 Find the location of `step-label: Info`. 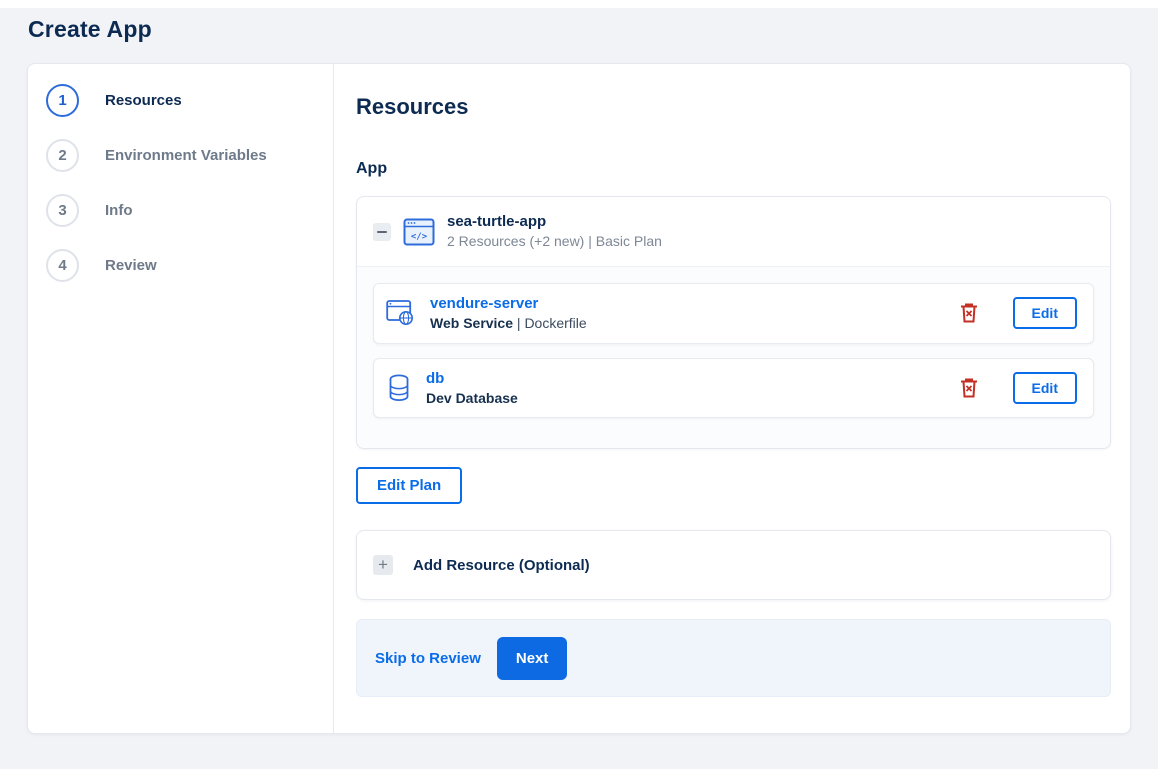

step-label: Info is located at coordinates (119, 210).